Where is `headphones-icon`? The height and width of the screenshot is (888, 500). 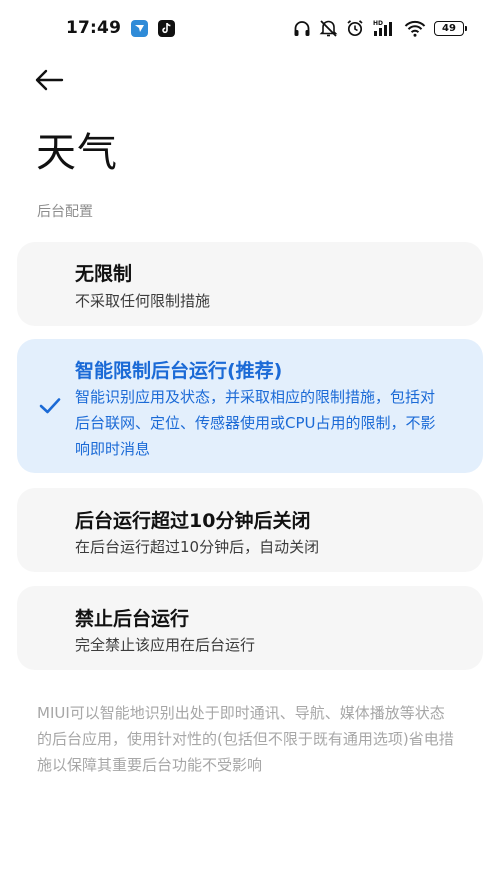 headphones-icon is located at coordinates (302, 28).